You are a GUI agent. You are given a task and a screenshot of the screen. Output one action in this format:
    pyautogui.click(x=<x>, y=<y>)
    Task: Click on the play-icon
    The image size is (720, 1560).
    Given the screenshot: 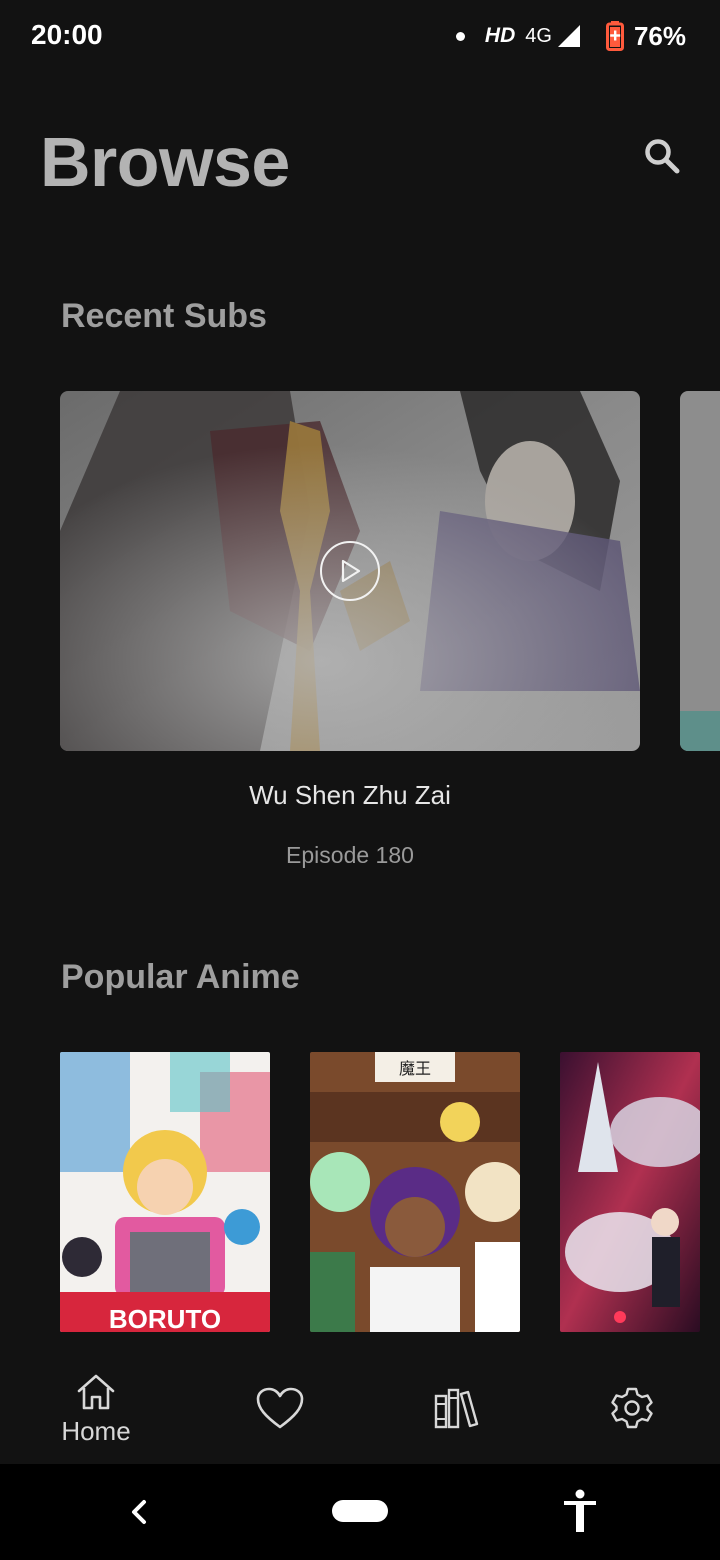 What is the action you would take?
    pyautogui.click(x=351, y=571)
    